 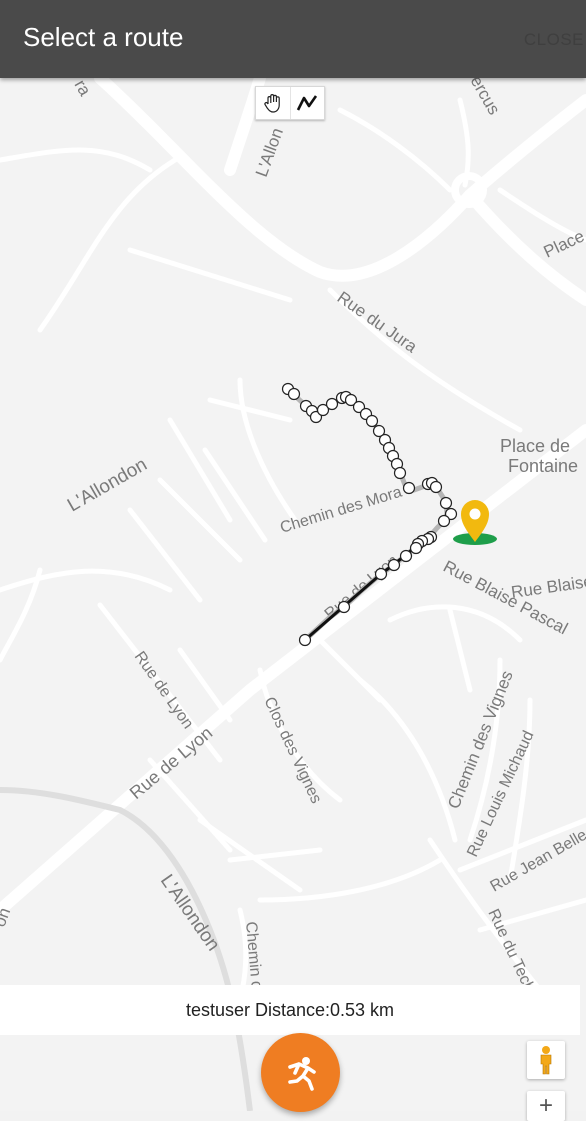 I want to click on close-button: CLOSE, so click(x=554, y=40).